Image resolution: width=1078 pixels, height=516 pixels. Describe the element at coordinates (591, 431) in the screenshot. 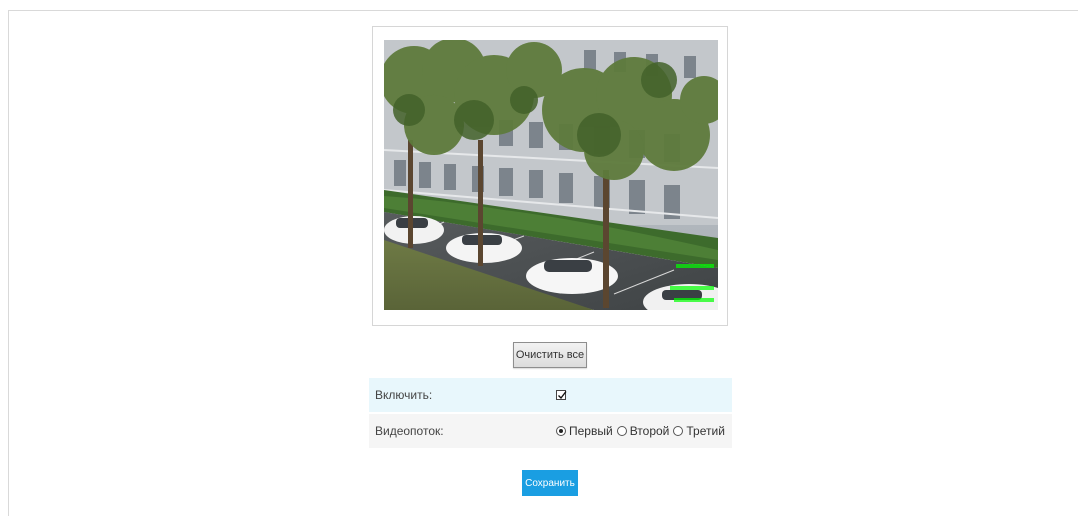

I see `stream-option-first-label: Первый` at that location.